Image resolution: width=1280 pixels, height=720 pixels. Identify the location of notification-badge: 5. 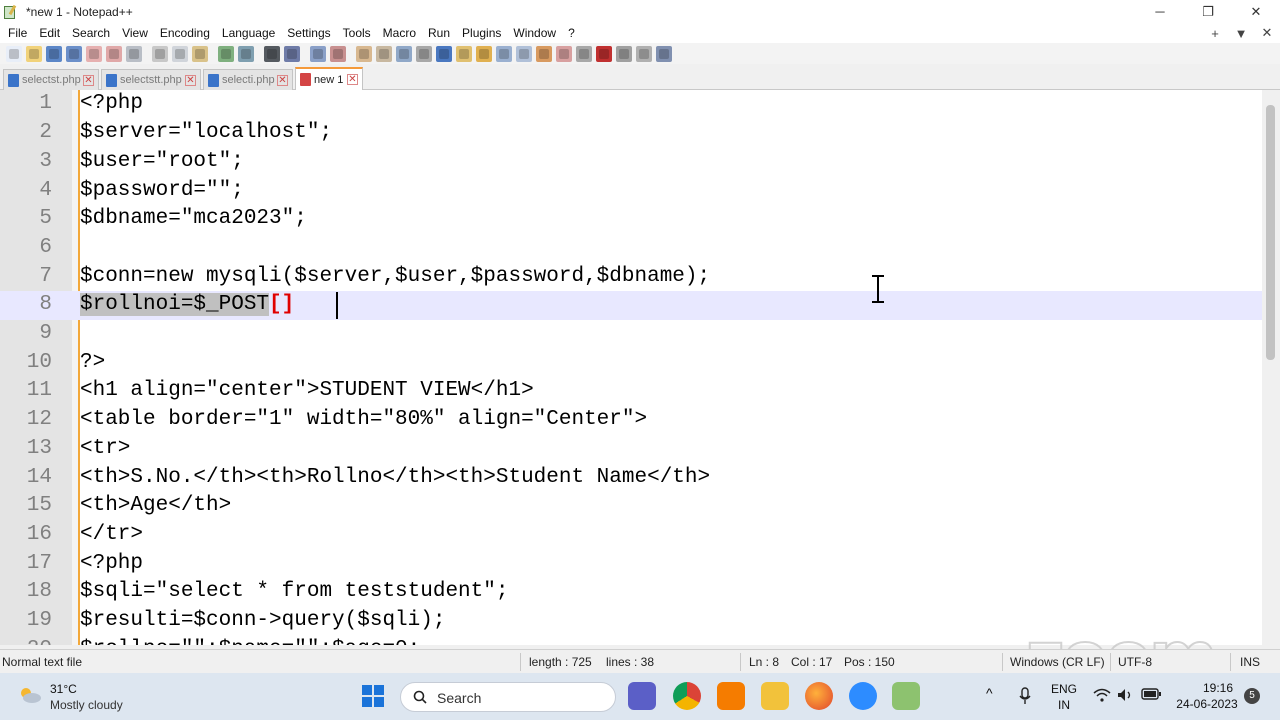
(1252, 696).